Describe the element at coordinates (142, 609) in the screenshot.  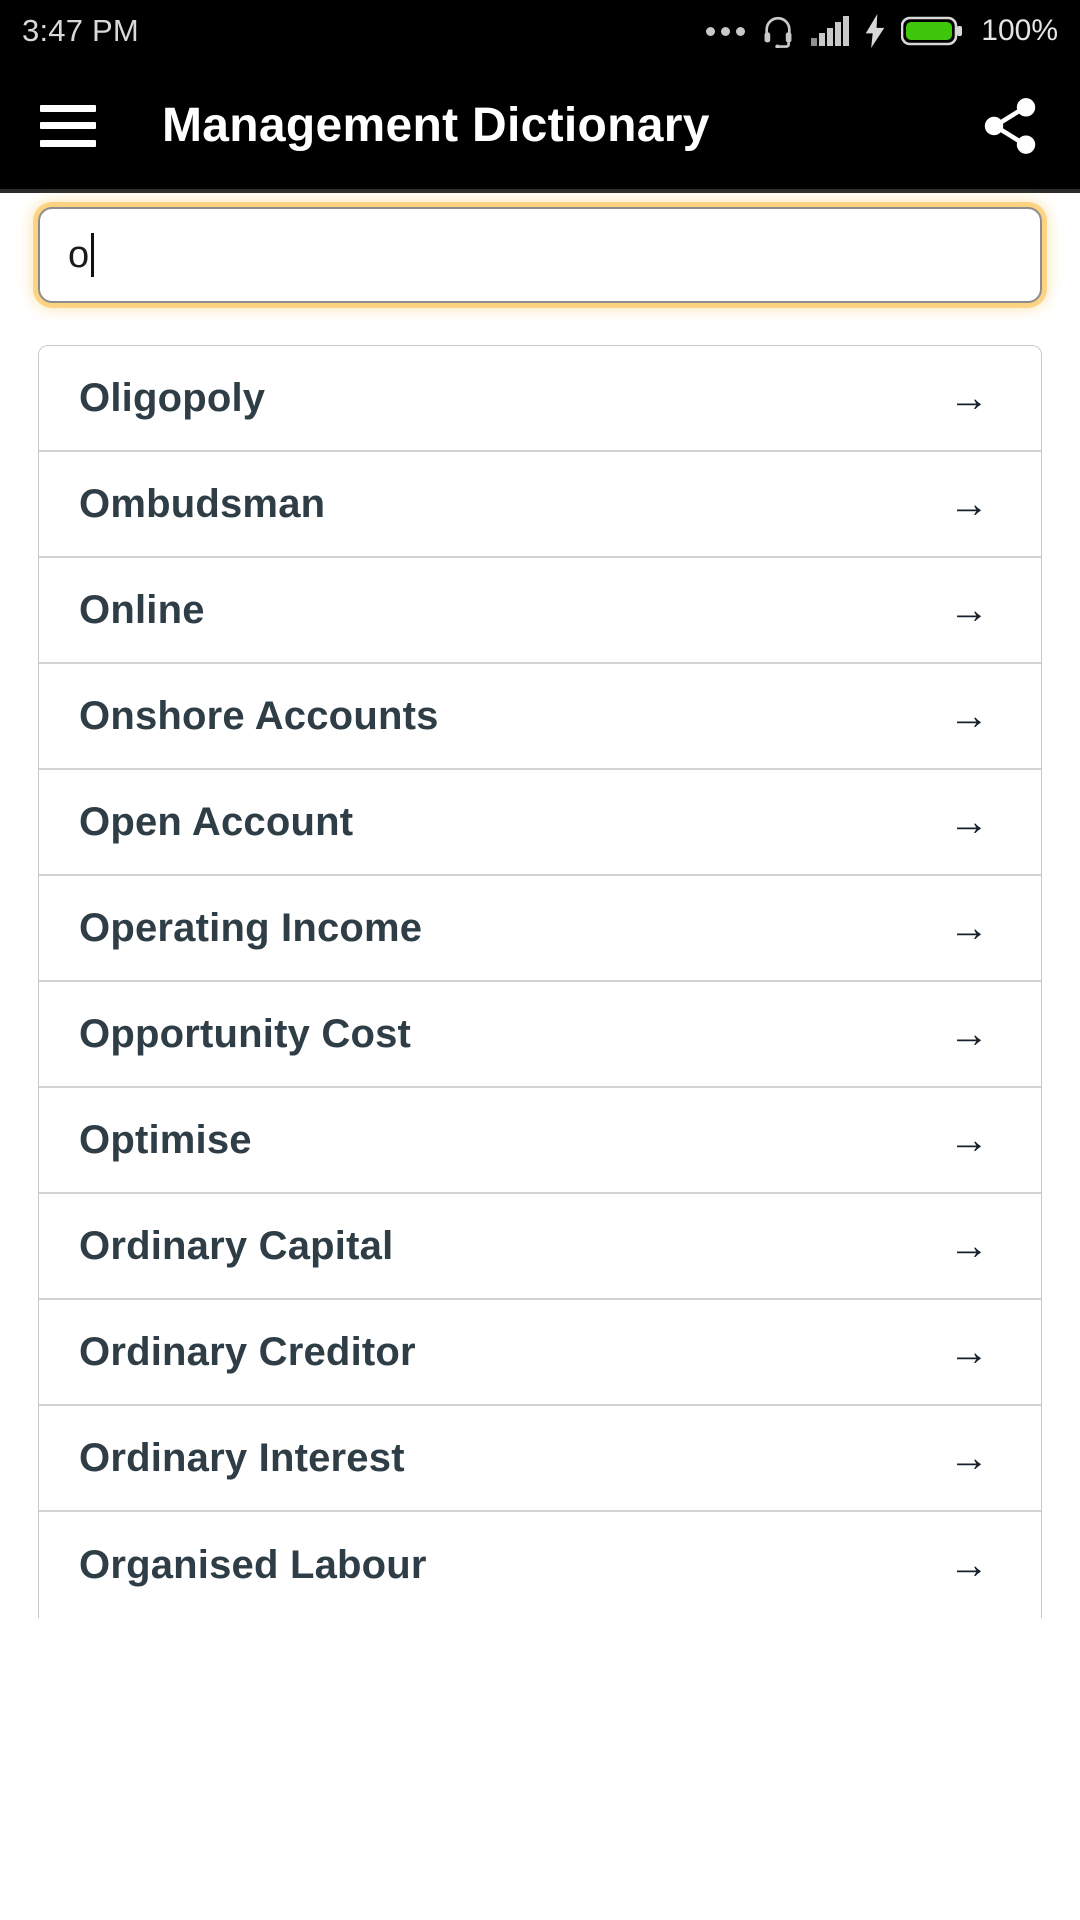
I see `list-item-label: Online` at that location.